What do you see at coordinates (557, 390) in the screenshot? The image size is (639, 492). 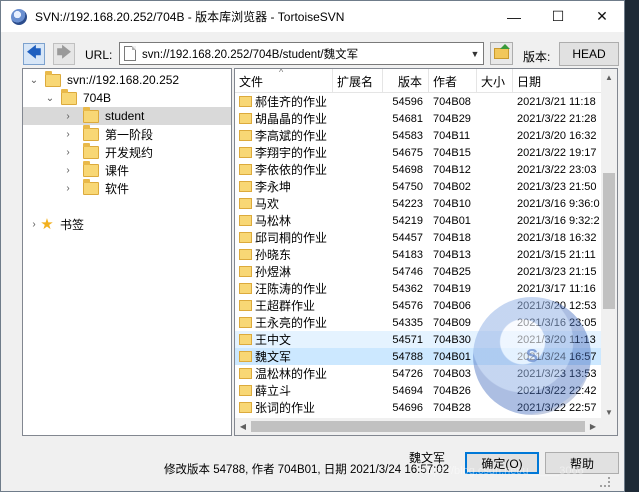 I see `file-date-cell: 2021/3/22 22:42` at bounding box center [557, 390].